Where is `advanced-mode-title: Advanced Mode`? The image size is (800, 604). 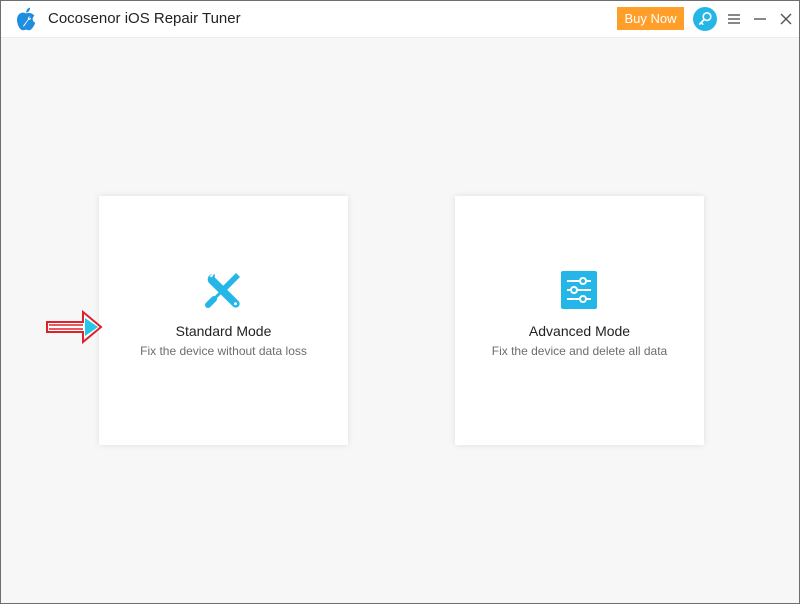
advanced-mode-title: Advanced Mode is located at coordinates (579, 331).